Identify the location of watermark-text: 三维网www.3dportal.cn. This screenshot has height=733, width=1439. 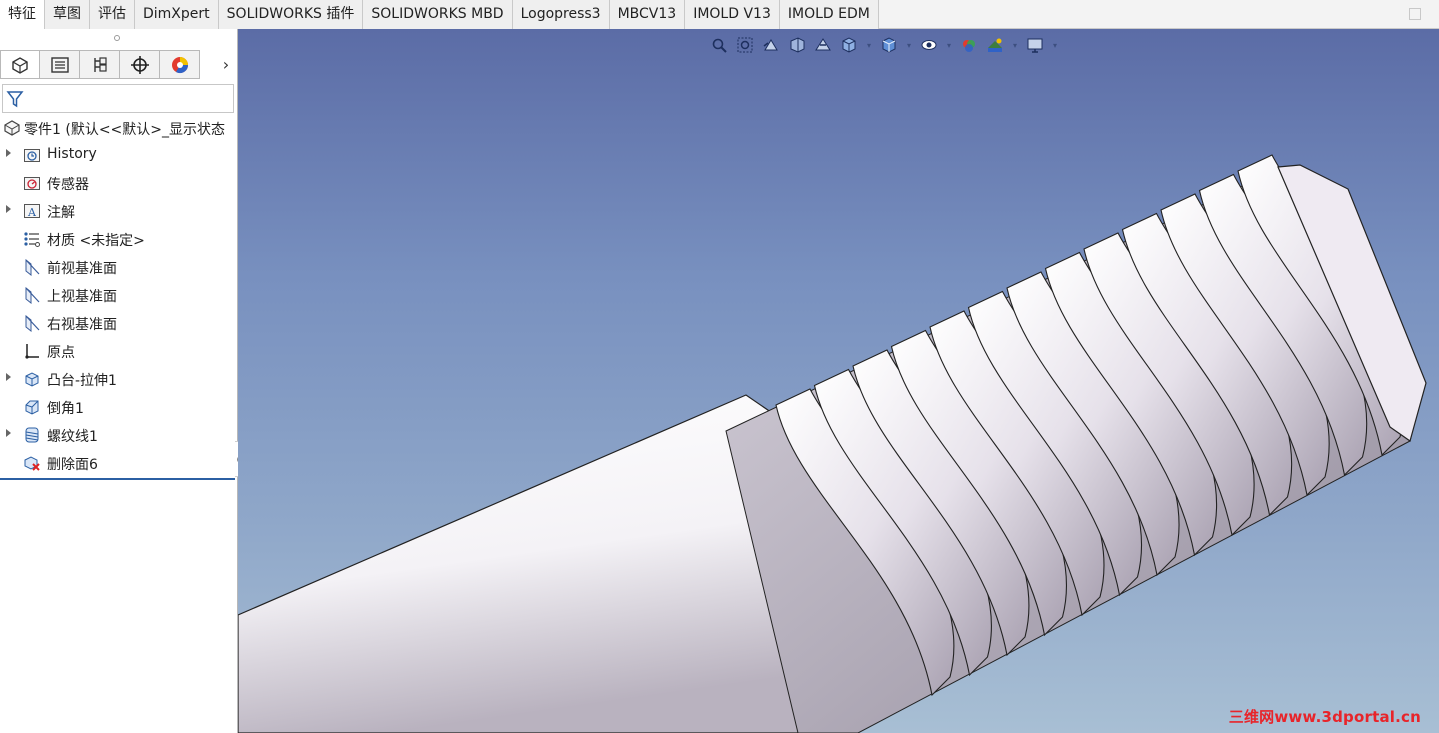
(1324, 717).